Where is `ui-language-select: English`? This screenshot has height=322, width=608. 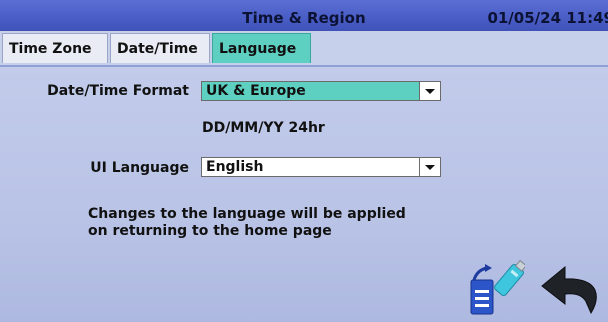
ui-language-select: English is located at coordinates (321, 167).